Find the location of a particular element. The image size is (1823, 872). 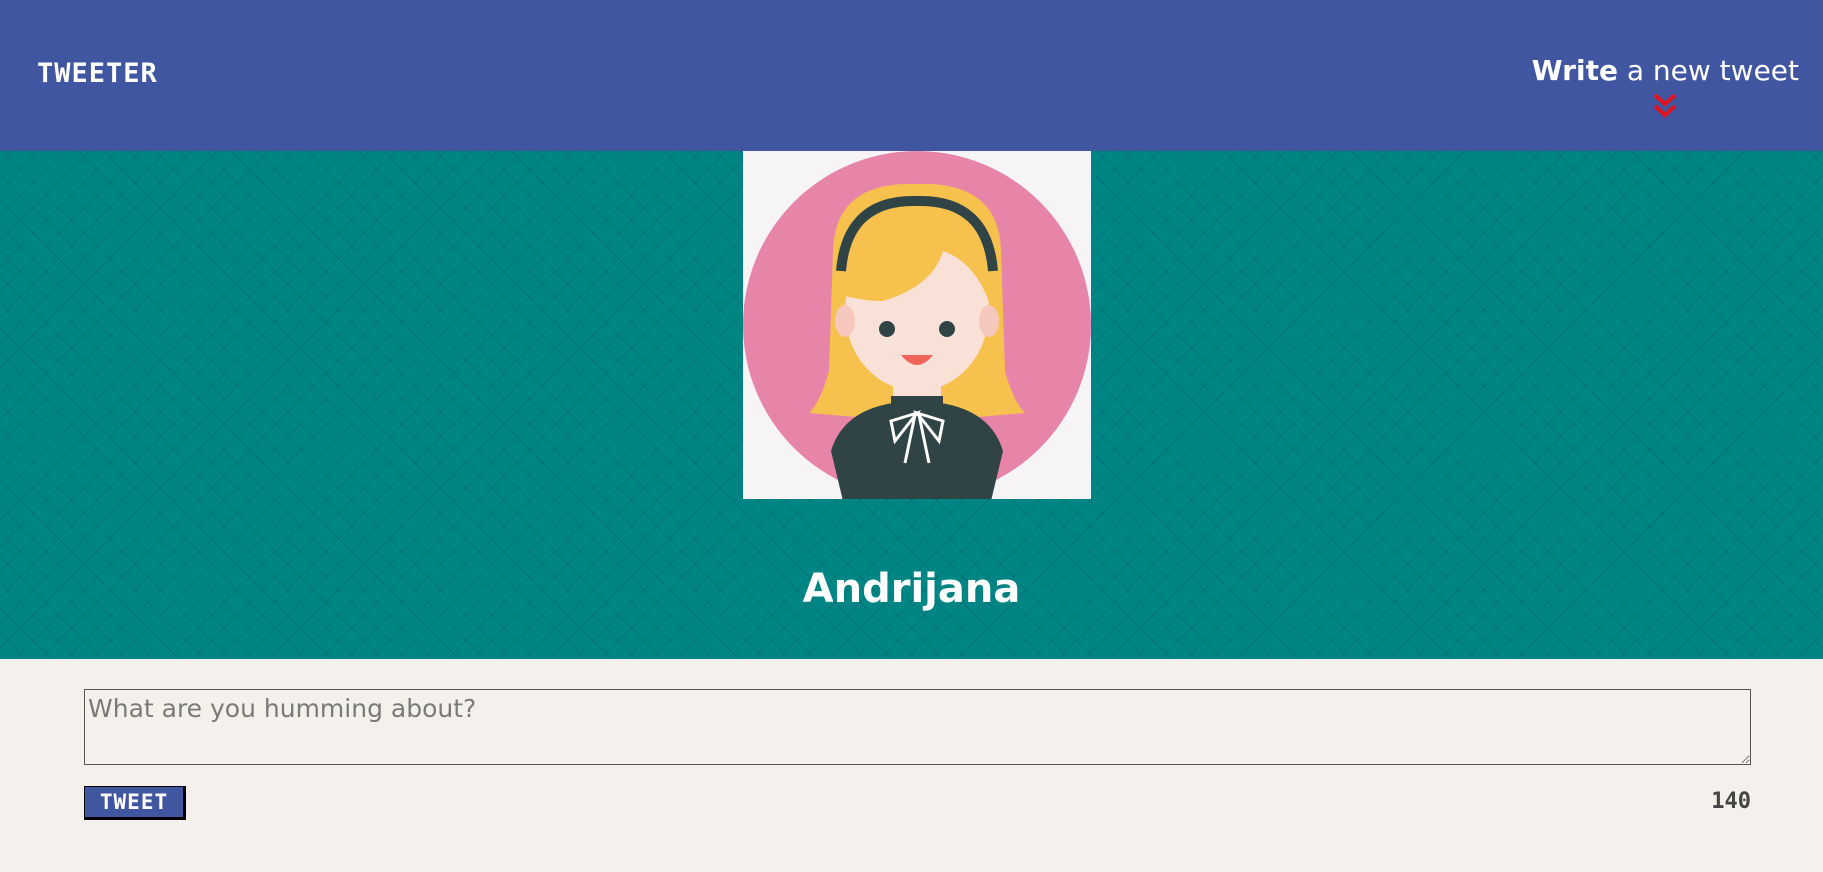

brand-logo: TWEETER is located at coordinates (97, 73).